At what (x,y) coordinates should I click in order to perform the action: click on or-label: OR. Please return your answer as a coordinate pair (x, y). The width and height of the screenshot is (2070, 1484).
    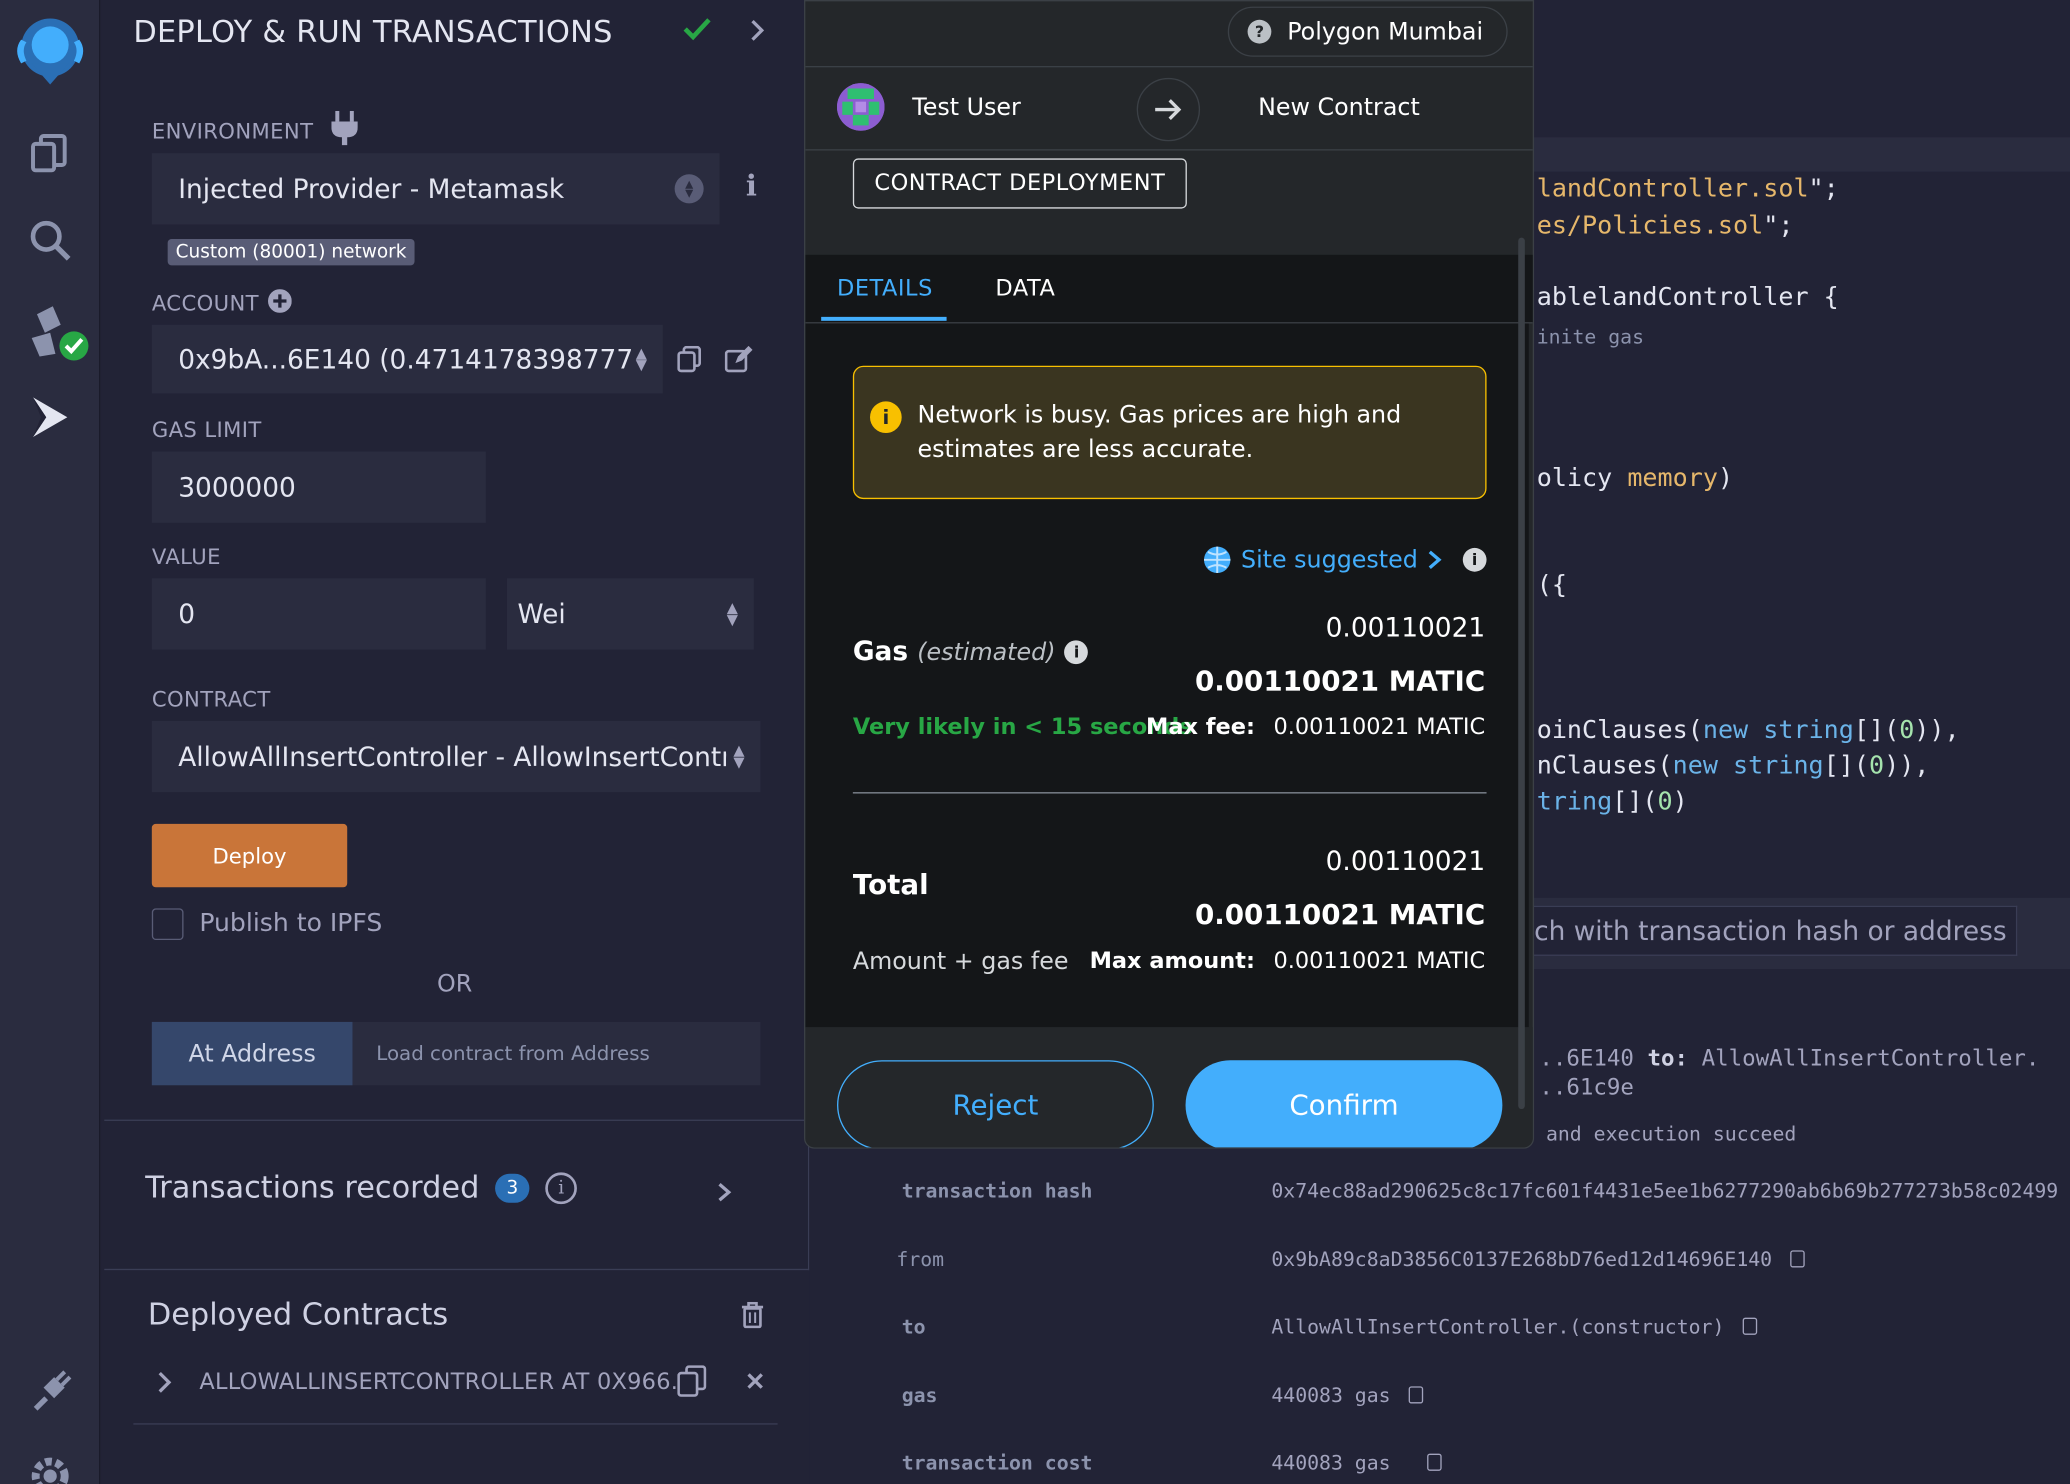
    Looking at the image, I should click on (454, 984).